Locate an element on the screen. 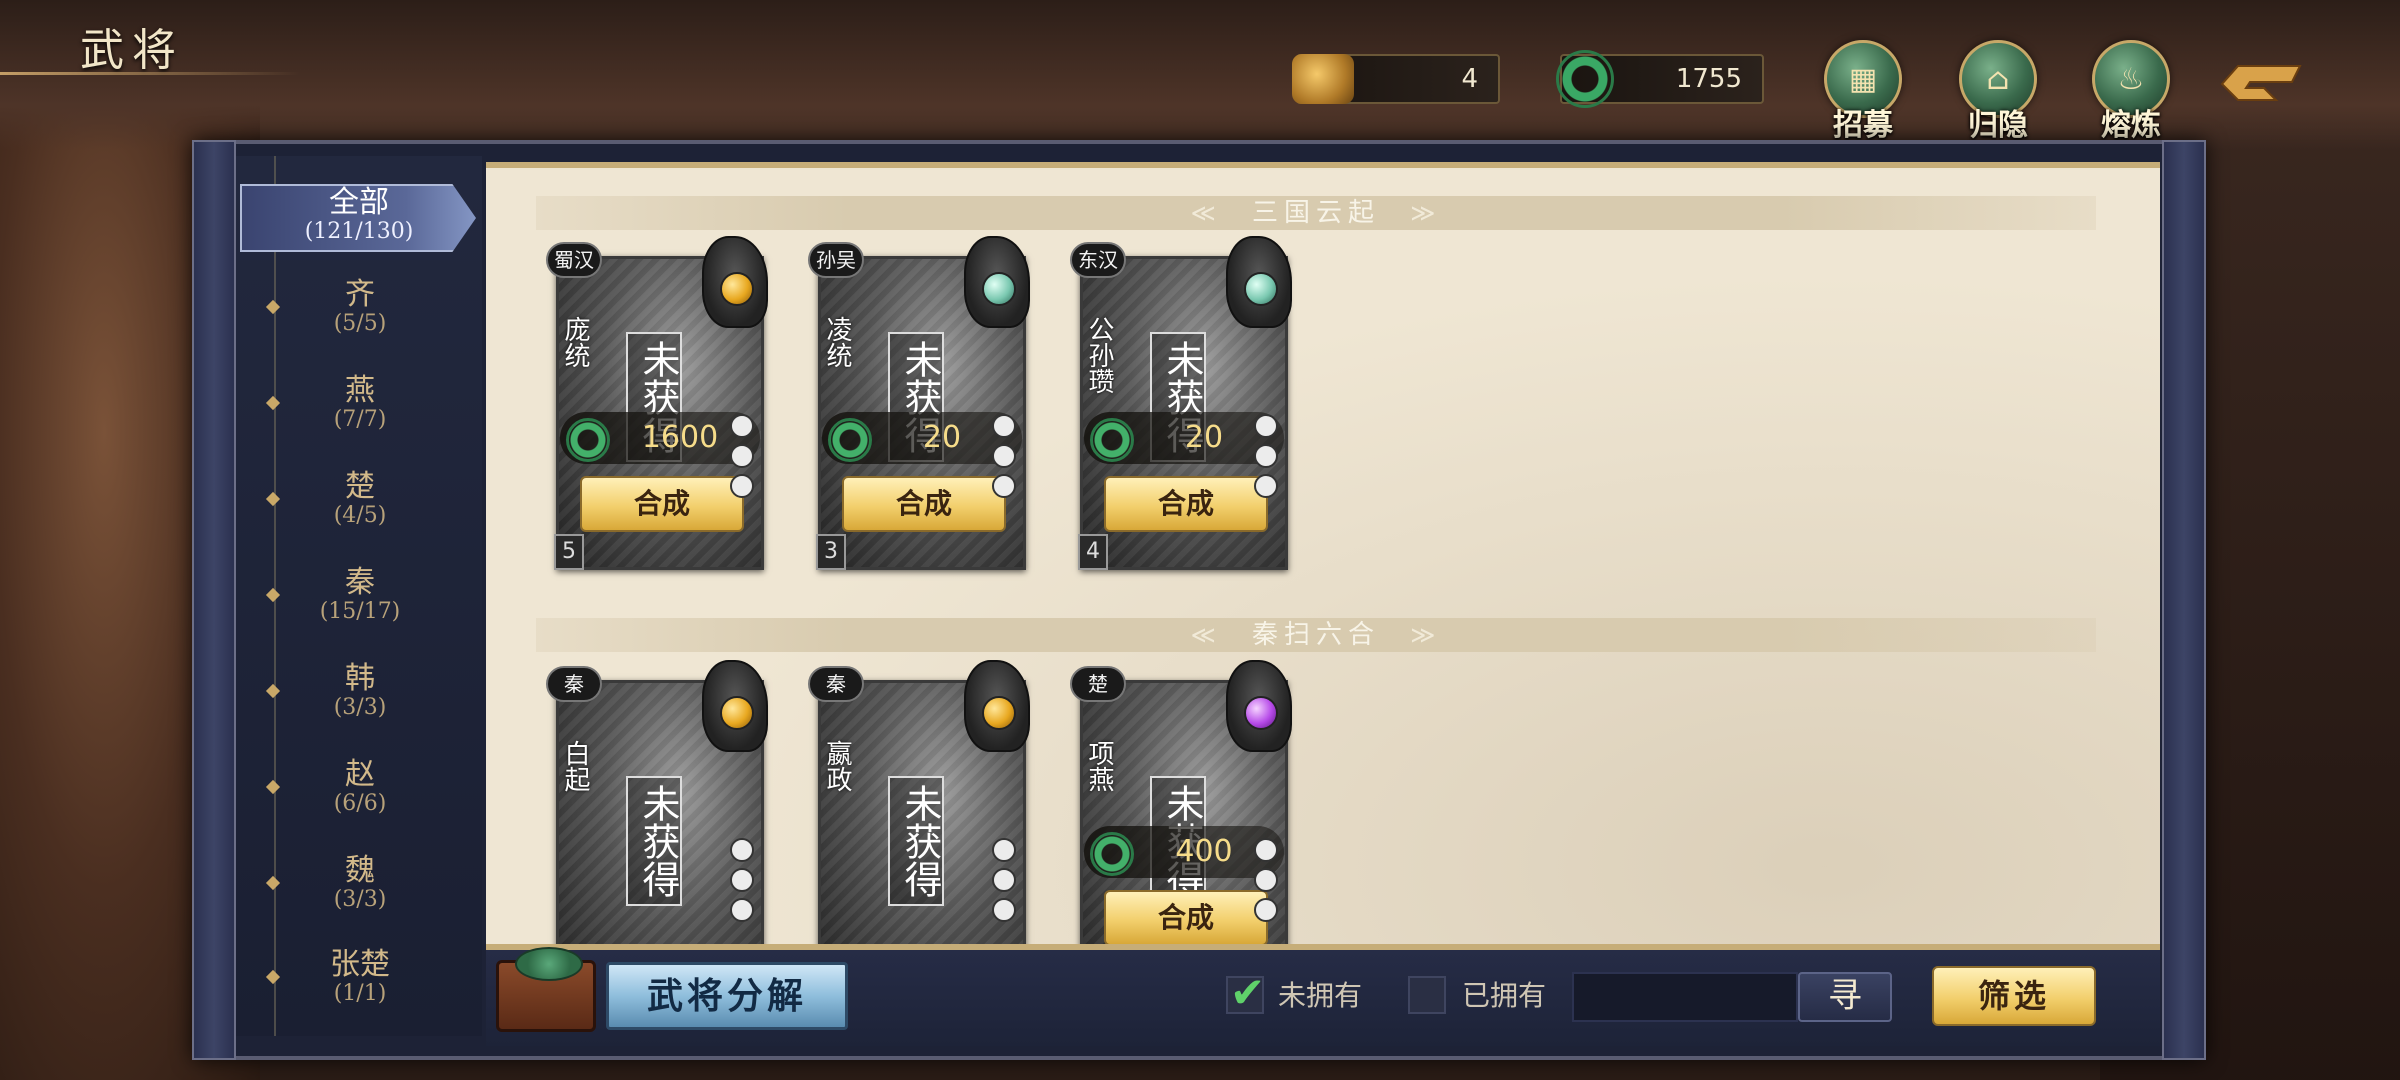  faction-badge: 东汉 is located at coordinates (1098, 260).